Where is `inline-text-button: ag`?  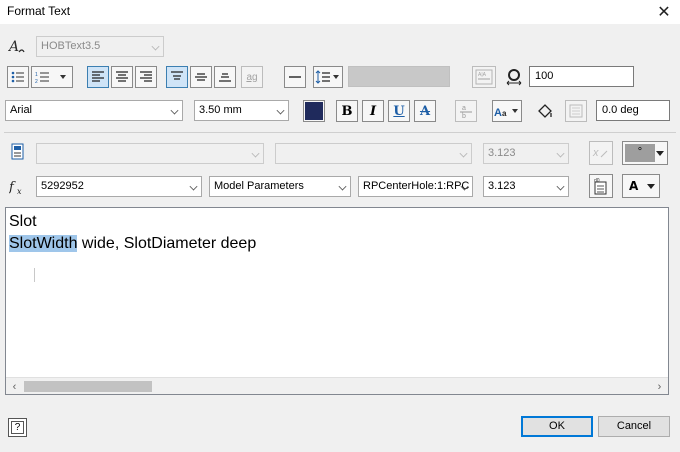
inline-text-button: ag is located at coordinates (252, 77).